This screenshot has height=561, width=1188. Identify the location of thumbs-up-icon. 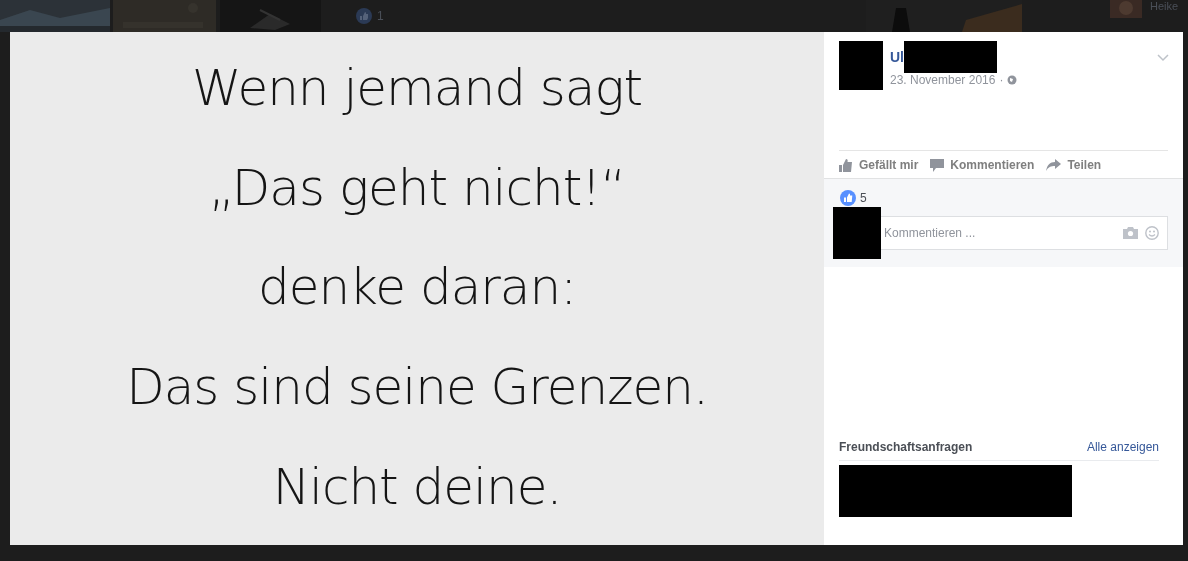
(846, 165).